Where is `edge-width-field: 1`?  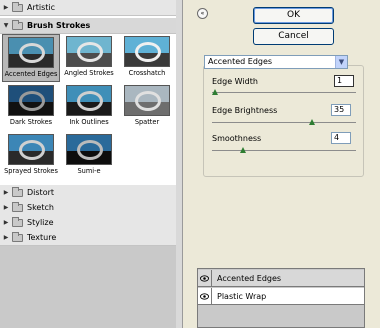
edge-width-field: 1 is located at coordinates (344, 81).